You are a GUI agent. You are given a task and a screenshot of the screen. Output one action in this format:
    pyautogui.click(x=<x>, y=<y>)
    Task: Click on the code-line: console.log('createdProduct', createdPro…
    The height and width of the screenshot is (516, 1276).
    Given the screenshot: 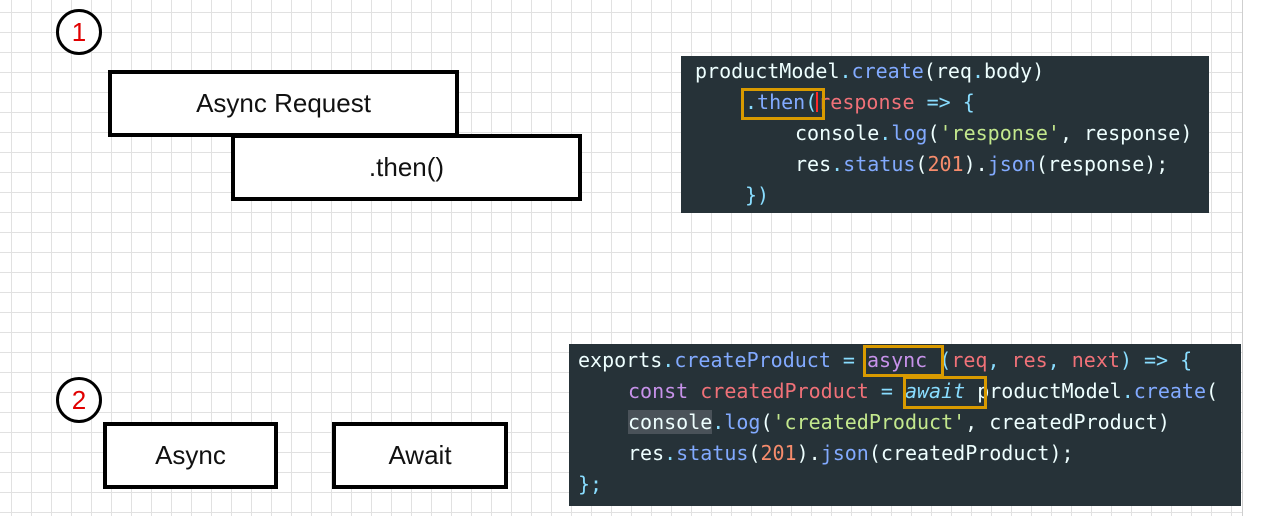 What is the action you would take?
    pyautogui.click(x=899, y=422)
    